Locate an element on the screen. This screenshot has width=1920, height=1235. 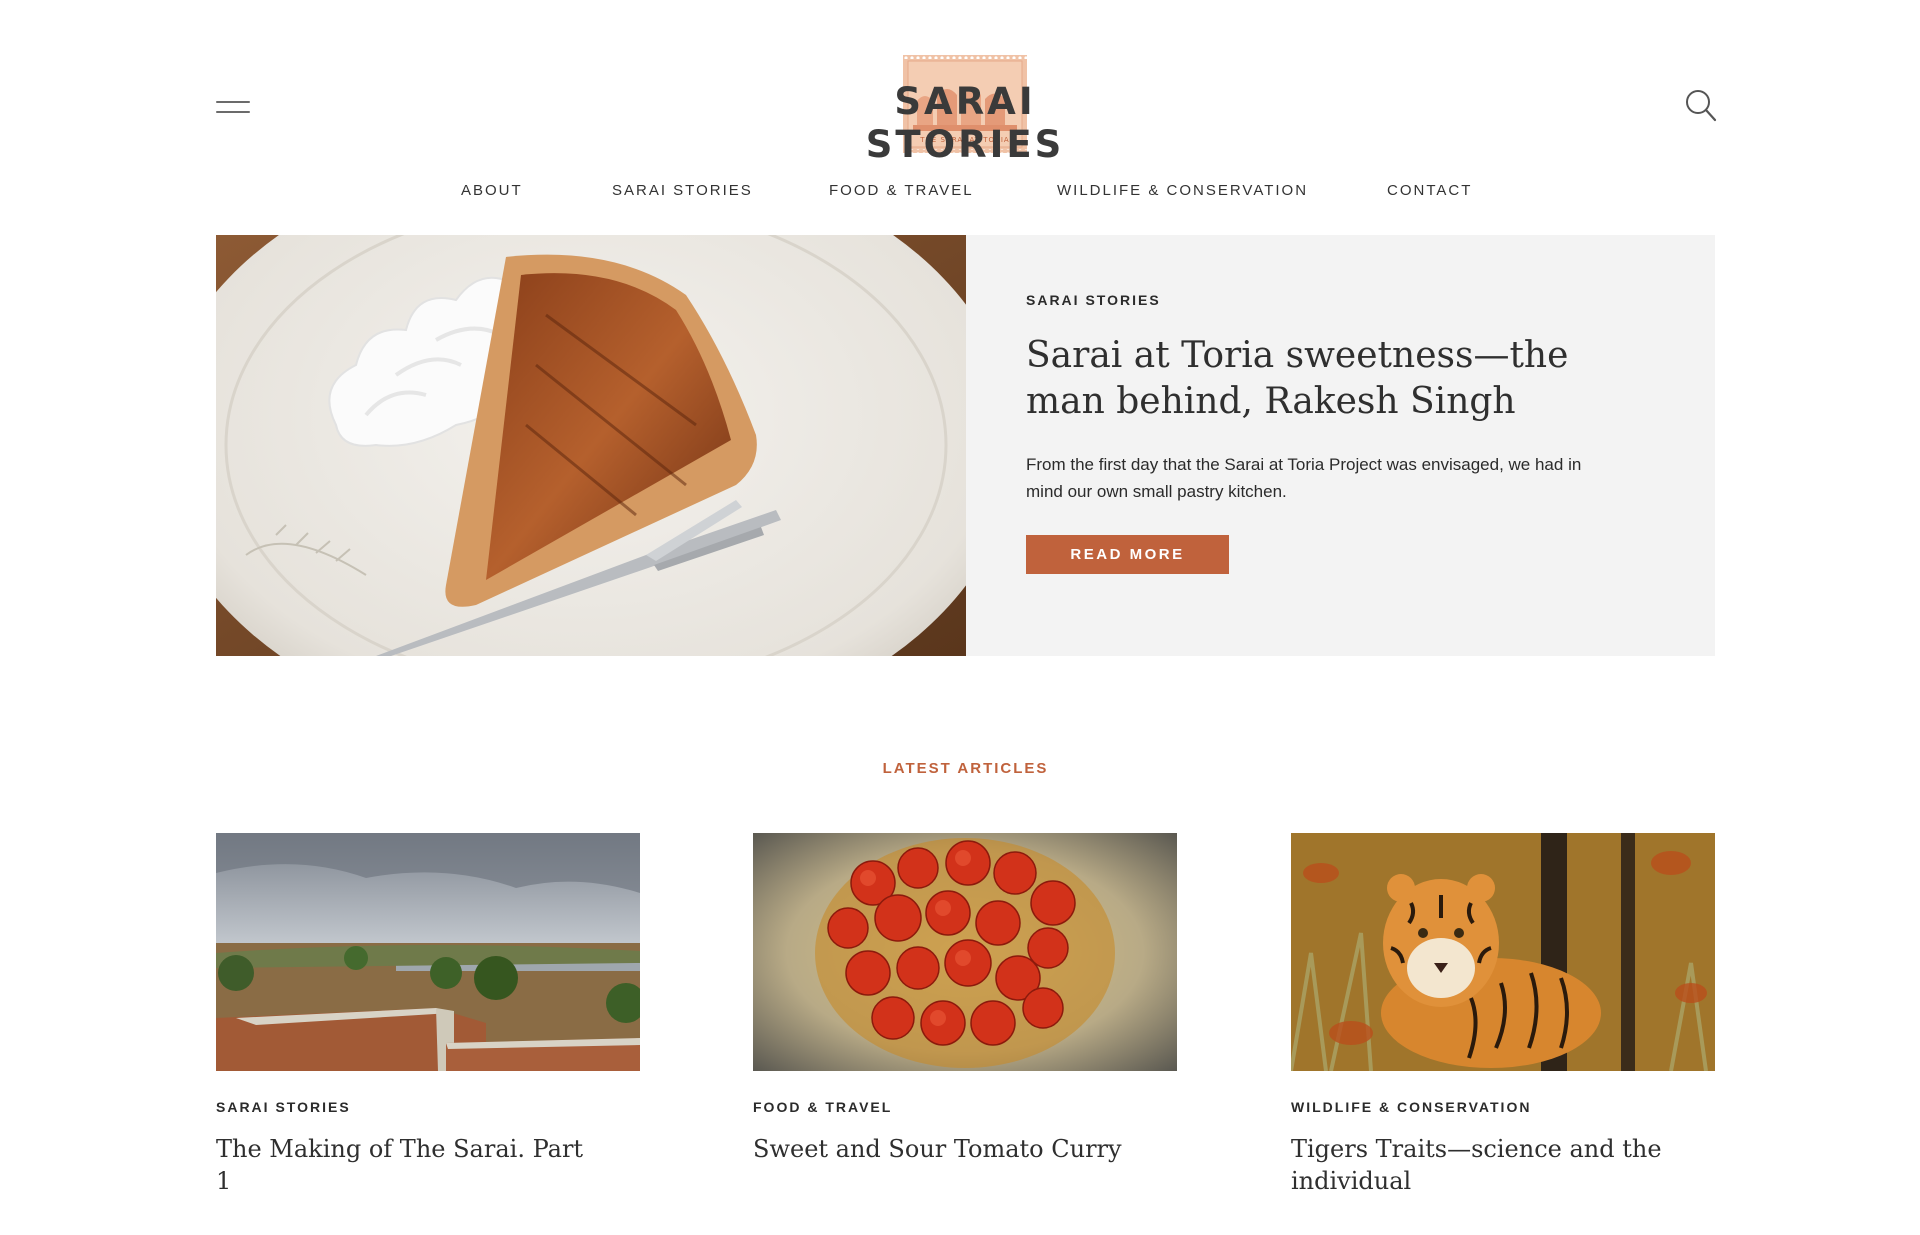
pastry-photo is located at coordinates (591, 445).